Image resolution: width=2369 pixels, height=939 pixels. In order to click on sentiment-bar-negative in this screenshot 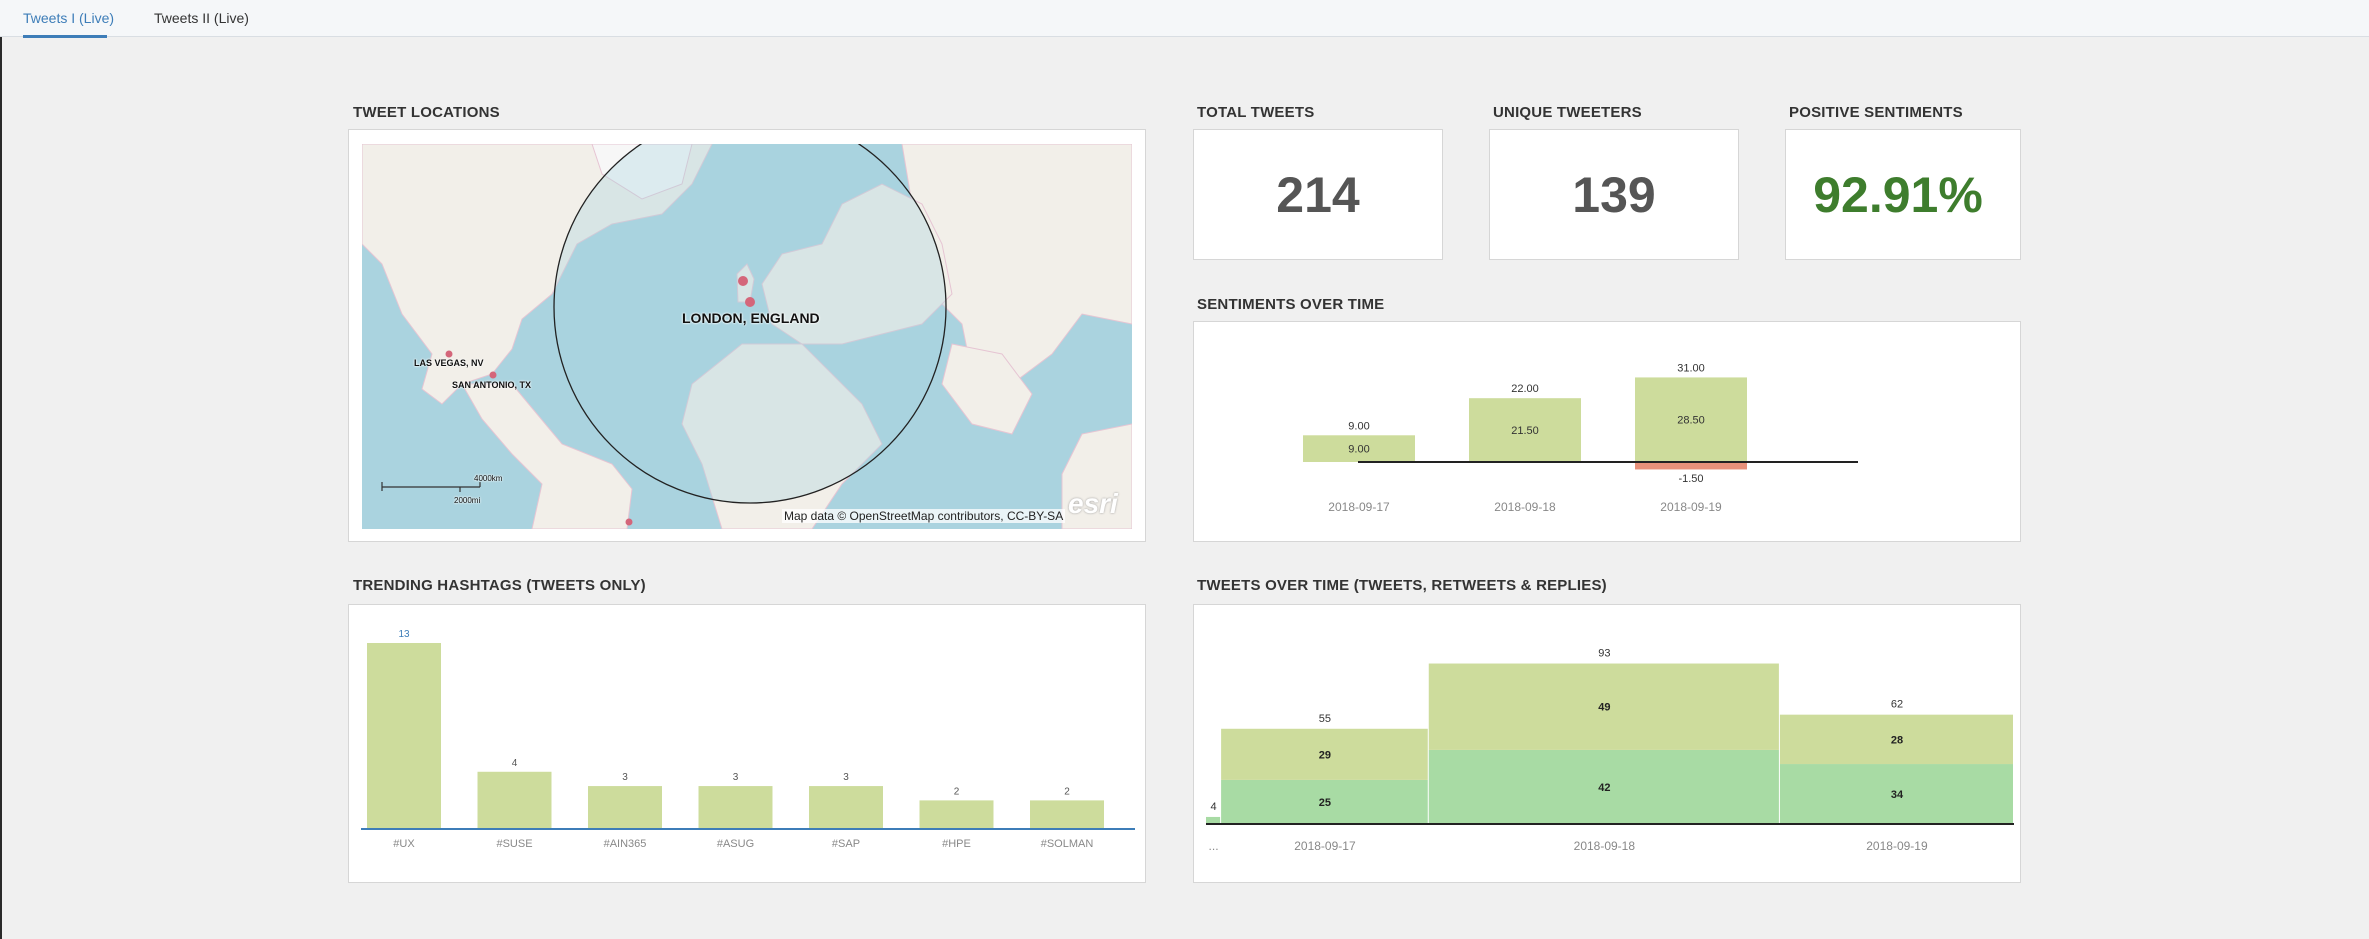, I will do `click(1691, 466)`.